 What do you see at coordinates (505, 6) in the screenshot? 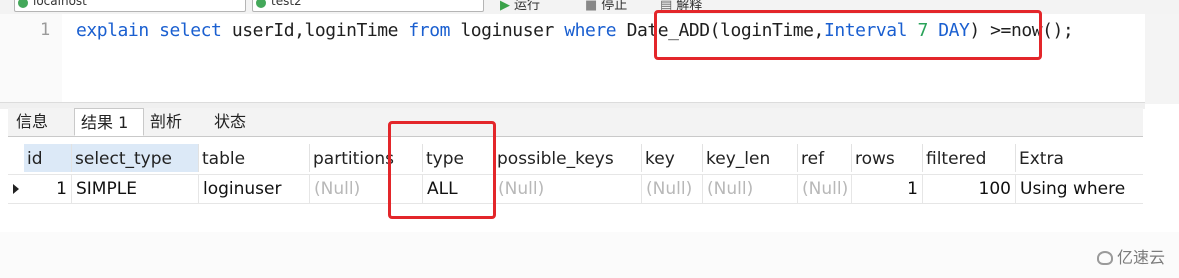
I see `play-icon: ▶` at bounding box center [505, 6].